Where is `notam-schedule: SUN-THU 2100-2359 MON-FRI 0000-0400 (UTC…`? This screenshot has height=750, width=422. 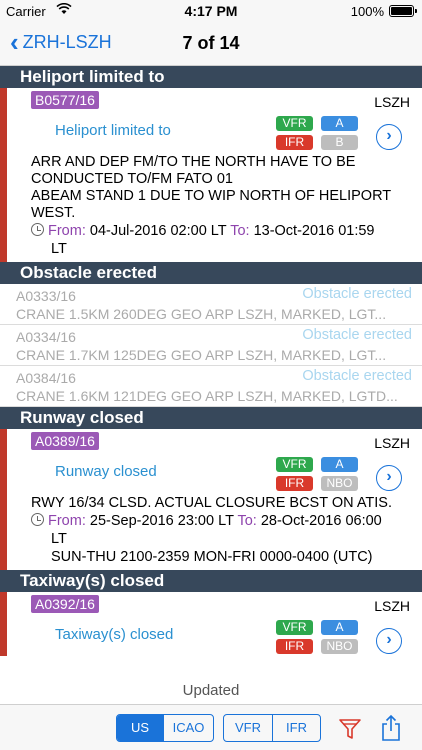 notam-schedule: SUN-THU 2100-2359 MON-FRI 0000-0400 (UTC… is located at coordinates (212, 557).